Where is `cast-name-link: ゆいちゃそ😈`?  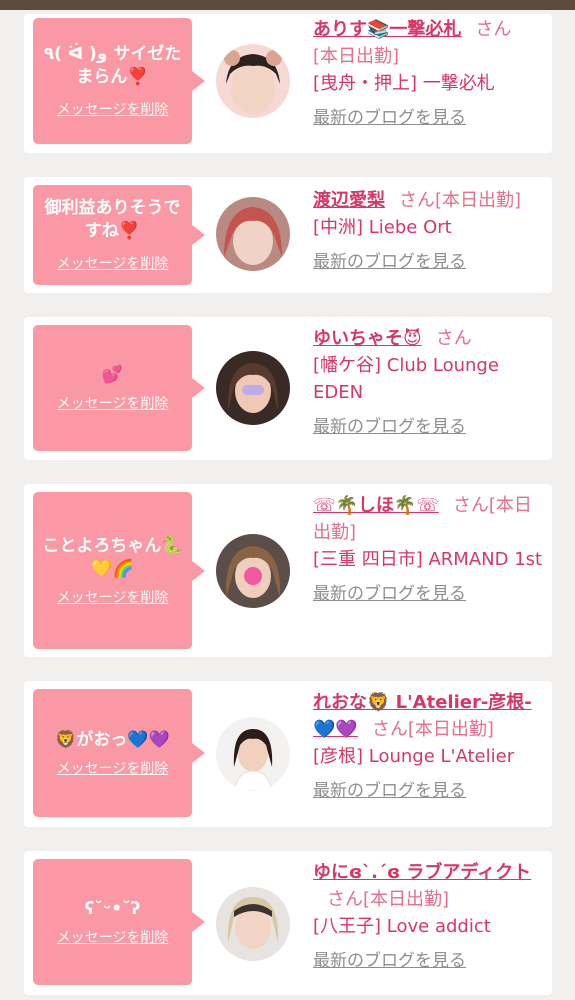
cast-name-link: ゆいちゃそ😈 is located at coordinates (367, 338).